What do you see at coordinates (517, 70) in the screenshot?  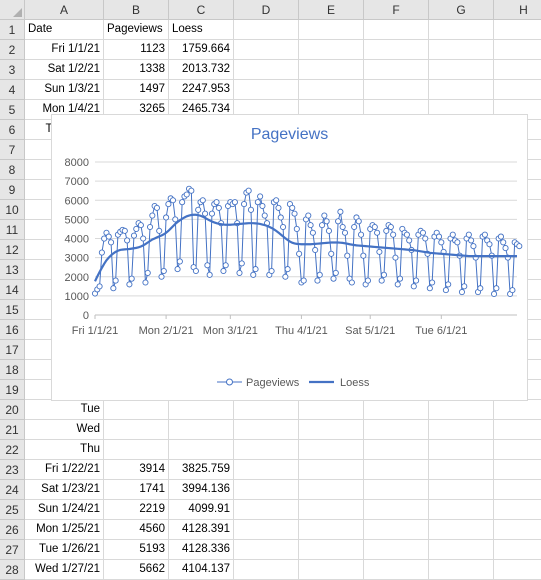 I see `cell-h3` at bounding box center [517, 70].